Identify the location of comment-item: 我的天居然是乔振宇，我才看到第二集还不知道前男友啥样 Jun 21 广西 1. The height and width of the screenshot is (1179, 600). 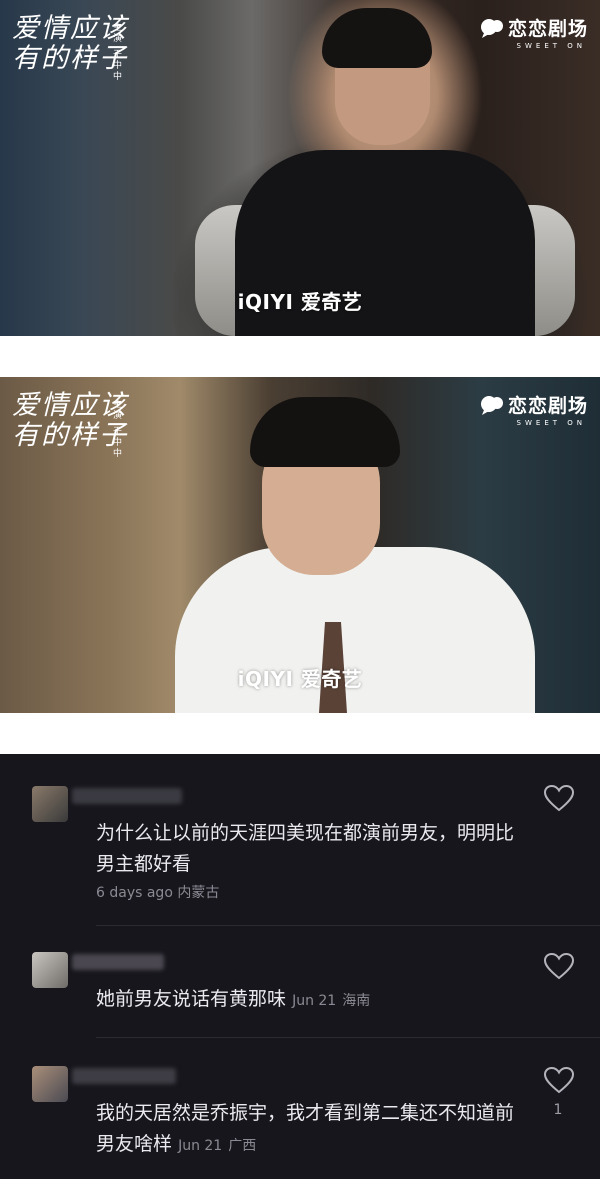
(300, 1108).